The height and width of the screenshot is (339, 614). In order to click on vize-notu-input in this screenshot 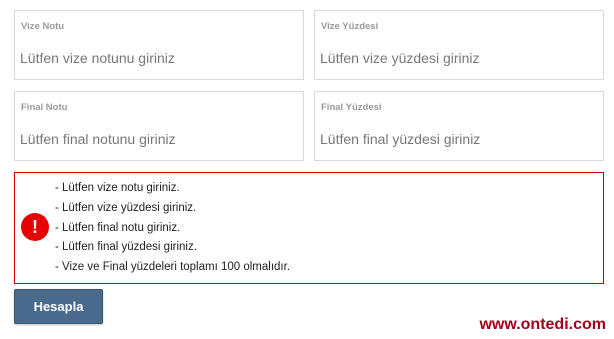, I will do `click(157, 58)`.